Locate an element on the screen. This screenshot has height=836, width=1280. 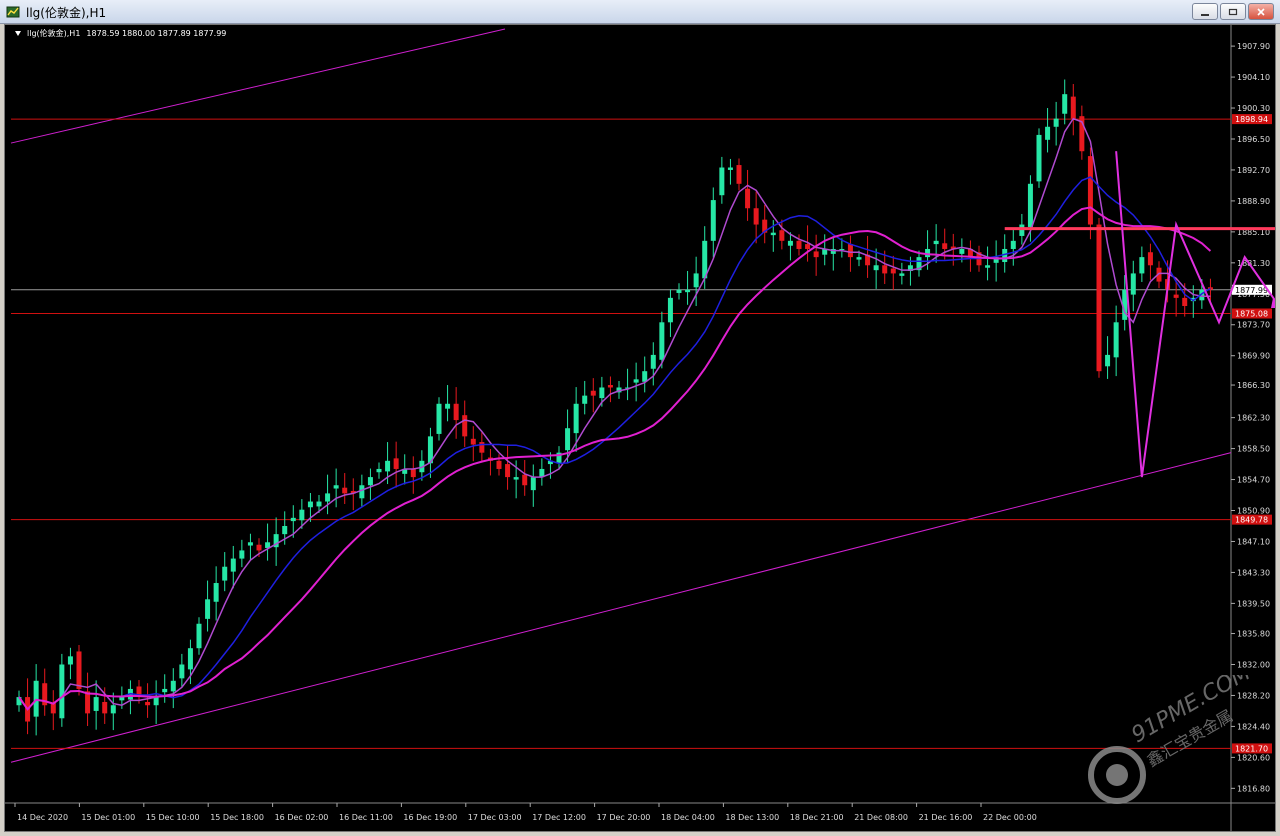
x-tick-label: 14 Dec 2020 is located at coordinates (42, 817).